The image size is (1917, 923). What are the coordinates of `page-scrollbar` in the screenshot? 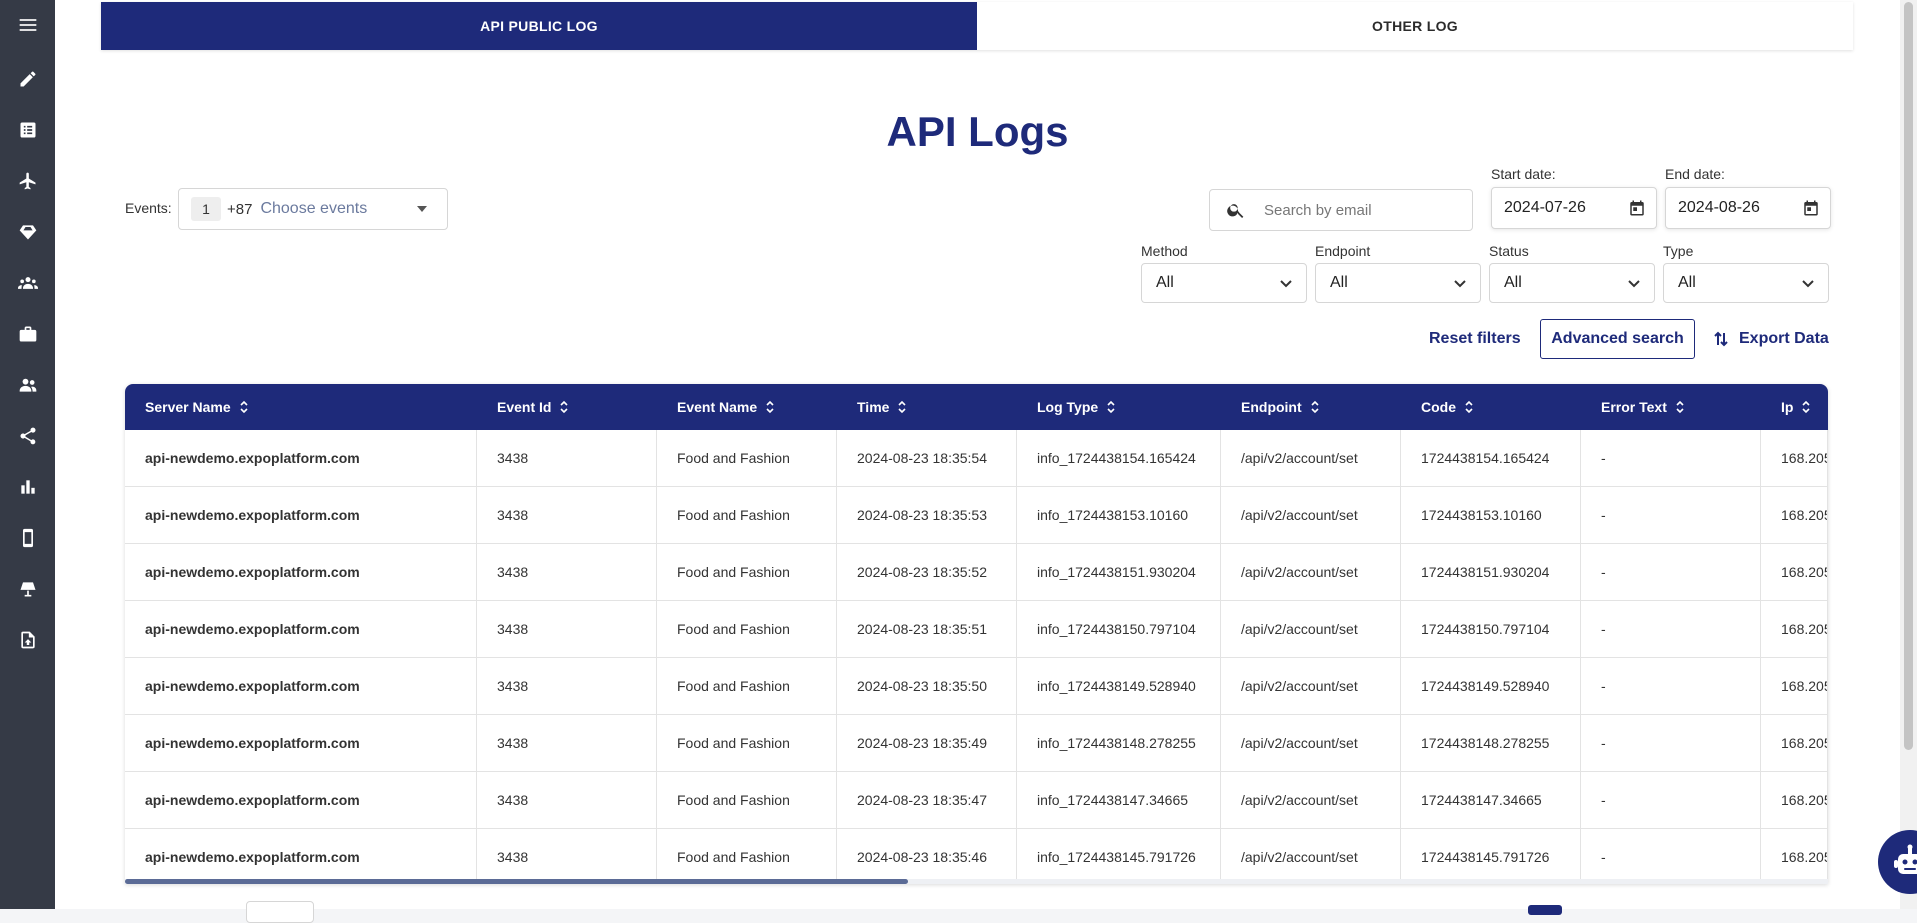 It's located at (1908, 454).